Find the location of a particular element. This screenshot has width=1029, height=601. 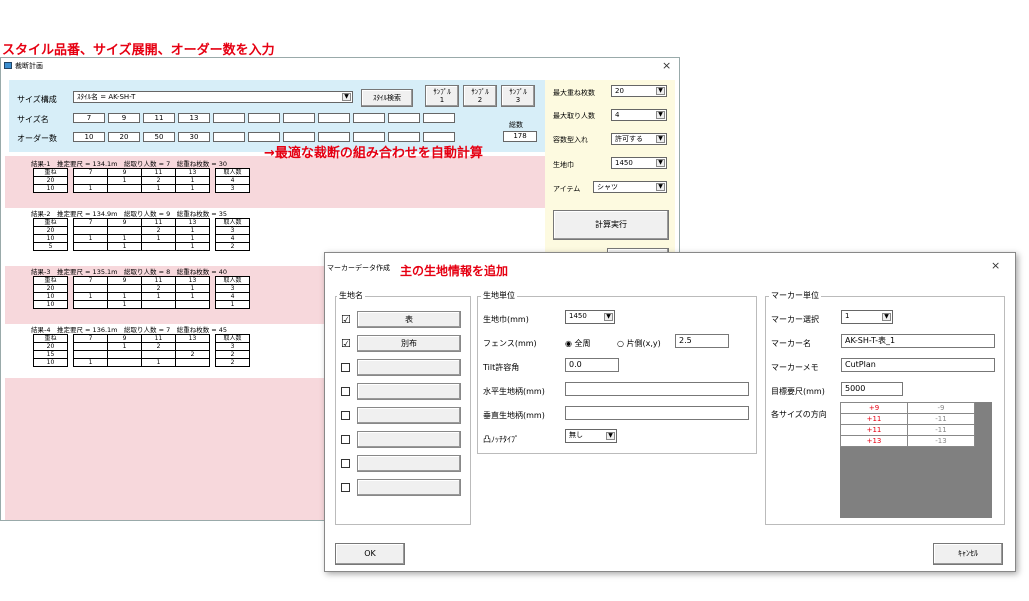

max-take-value: 4 is located at coordinates (617, 115).